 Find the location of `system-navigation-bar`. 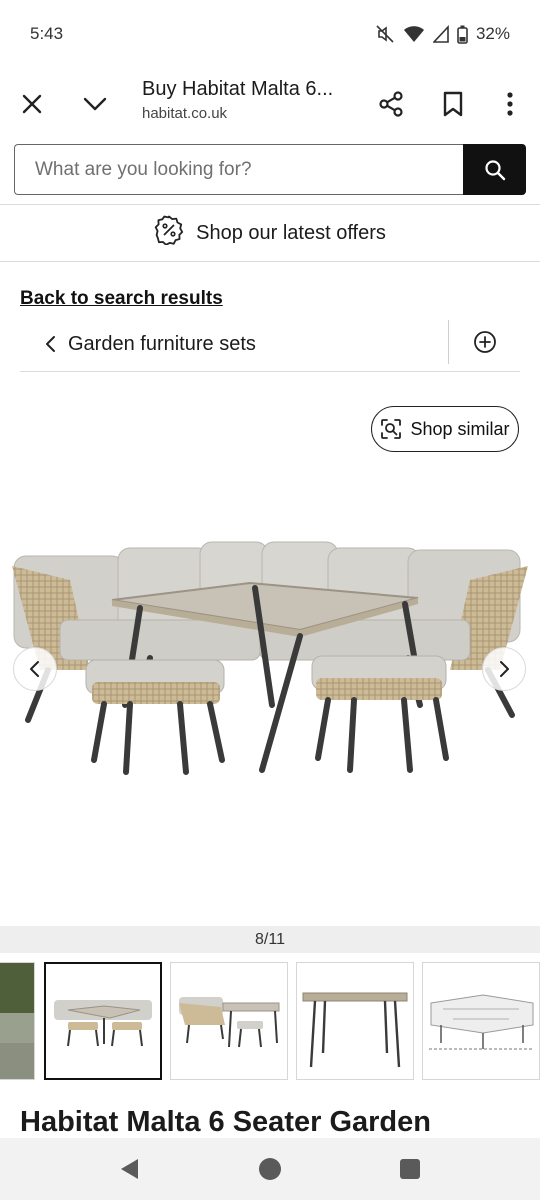

system-navigation-bar is located at coordinates (270, 1169).